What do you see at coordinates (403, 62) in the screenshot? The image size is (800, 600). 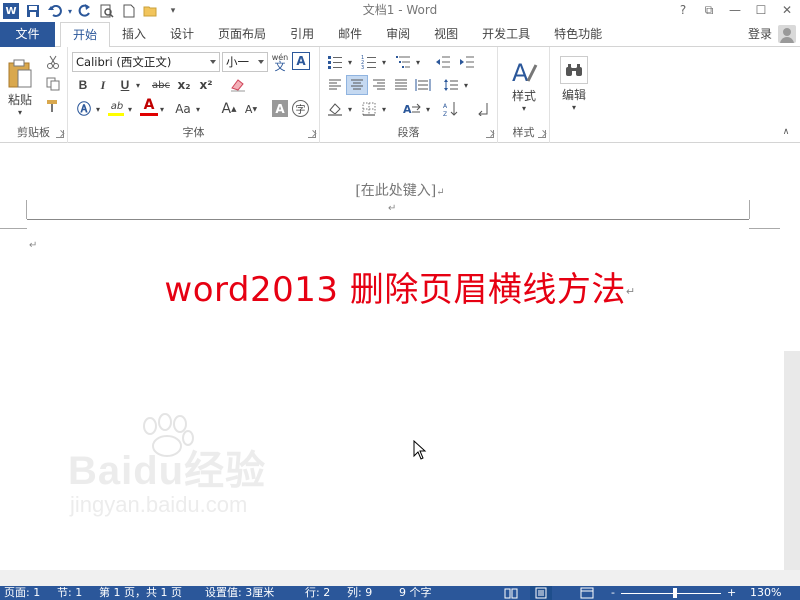 I see `multilevel-list-icon` at bounding box center [403, 62].